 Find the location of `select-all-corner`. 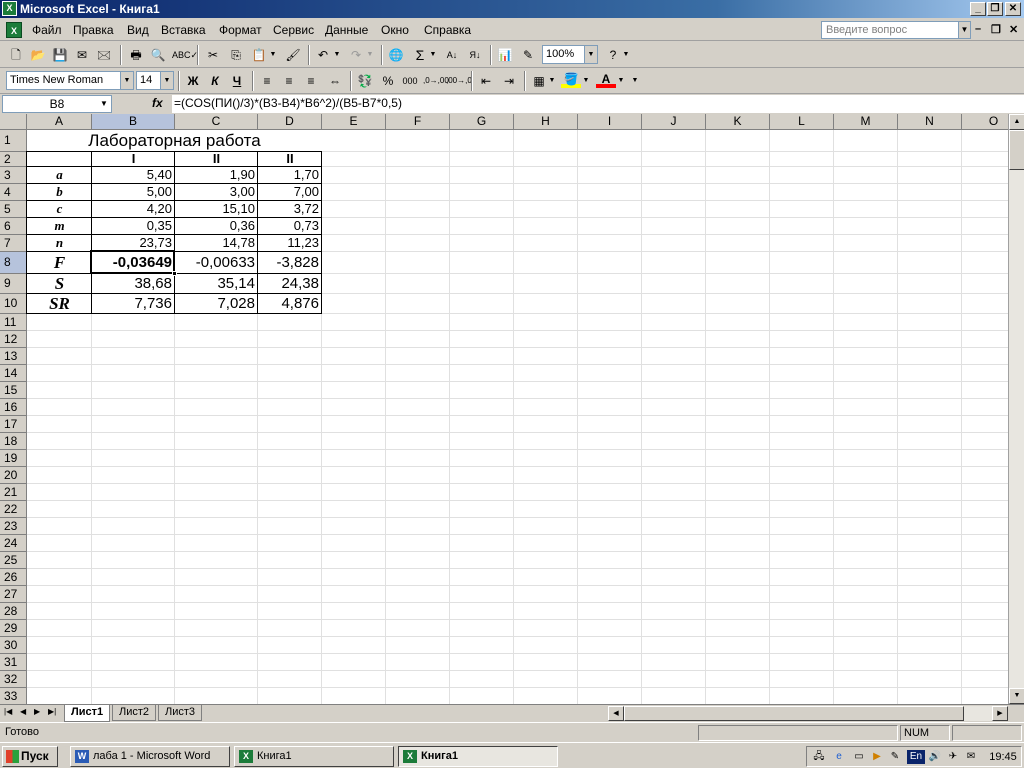

select-all-corner is located at coordinates (13, 122).